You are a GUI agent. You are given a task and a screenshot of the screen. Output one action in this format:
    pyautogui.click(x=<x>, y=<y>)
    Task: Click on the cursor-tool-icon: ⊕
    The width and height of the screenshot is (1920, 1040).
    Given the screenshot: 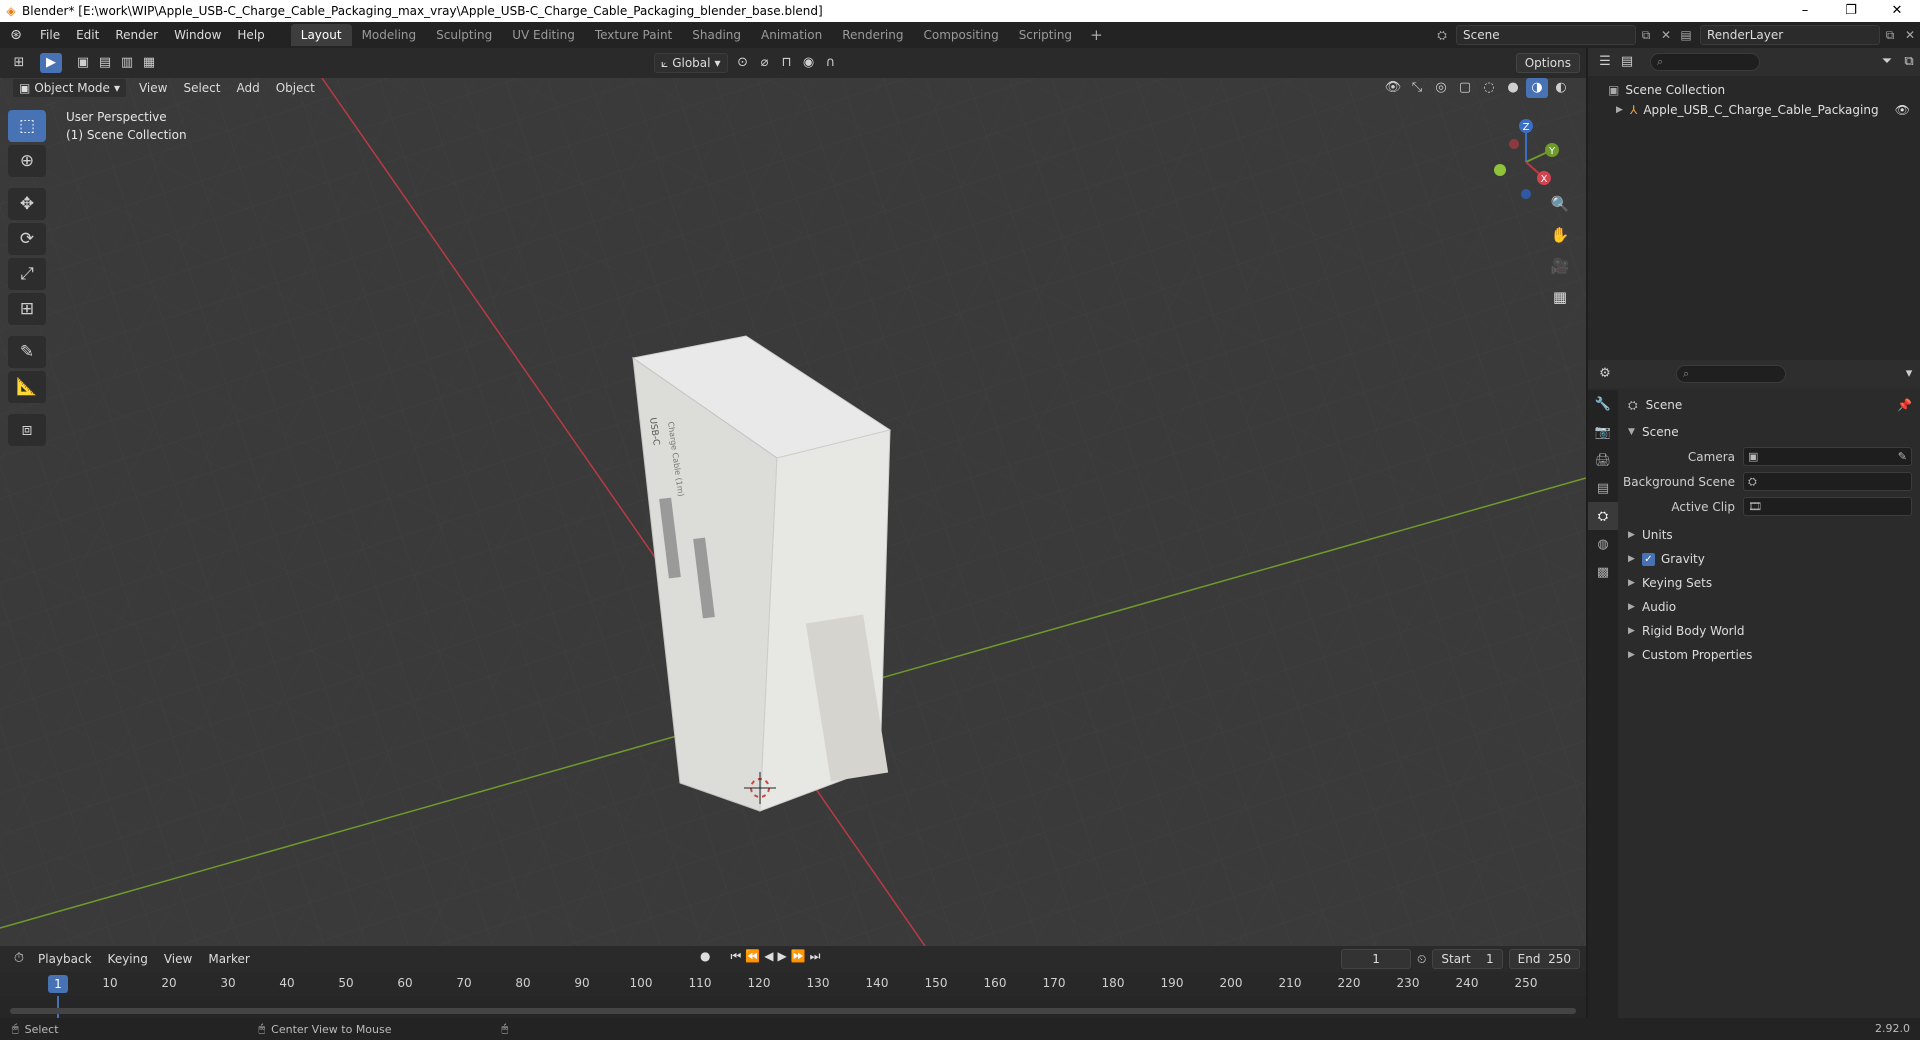 What is the action you would take?
    pyautogui.click(x=27, y=161)
    